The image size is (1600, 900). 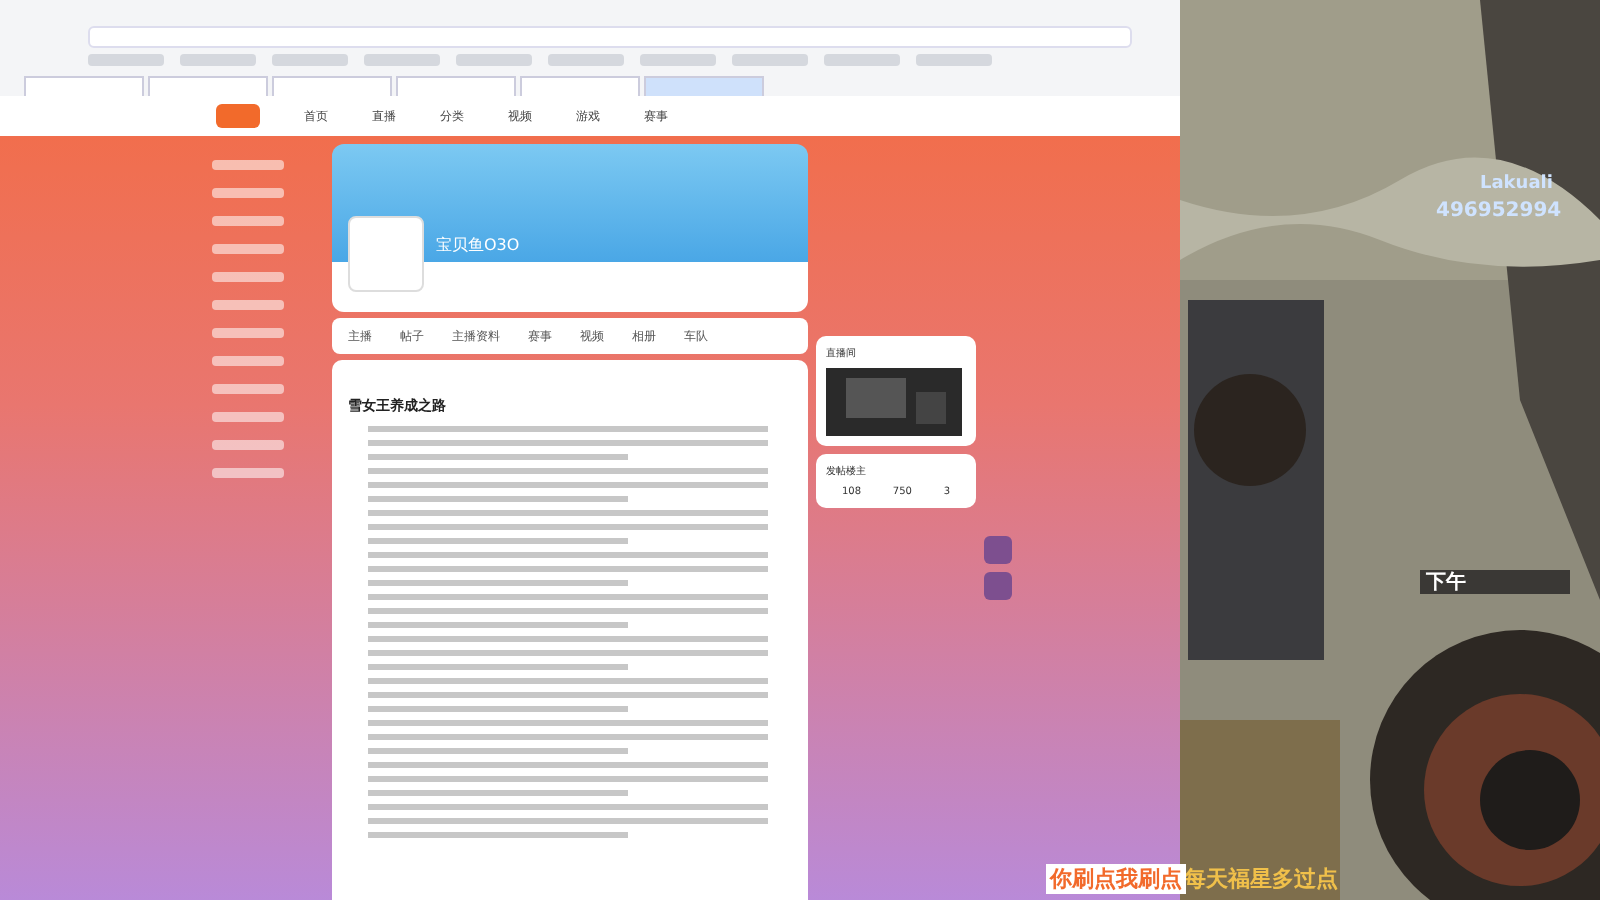 What do you see at coordinates (1446, 582) in the screenshot?
I see `time-label: 下午` at bounding box center [1446, 582].